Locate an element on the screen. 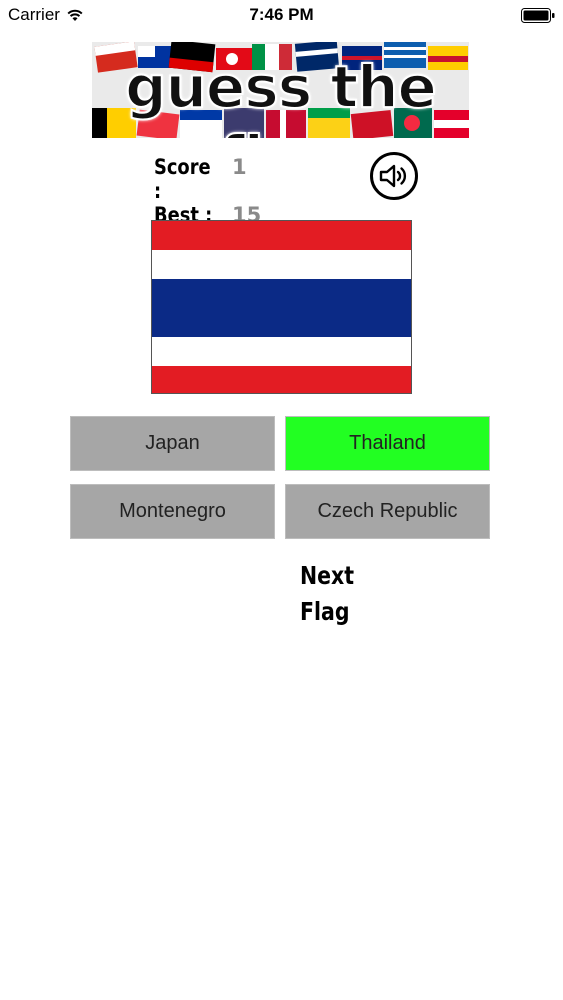 This screenshot has width=563, height=1000. current-score: Score : 1 is located at coordinates (207, 179).